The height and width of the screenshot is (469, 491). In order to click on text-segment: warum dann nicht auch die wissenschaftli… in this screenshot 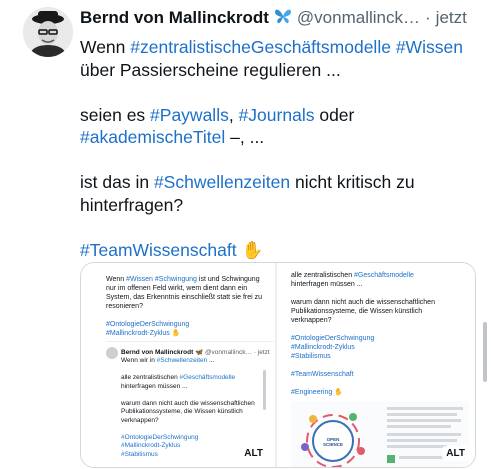, I will do `click(363, 302)`.